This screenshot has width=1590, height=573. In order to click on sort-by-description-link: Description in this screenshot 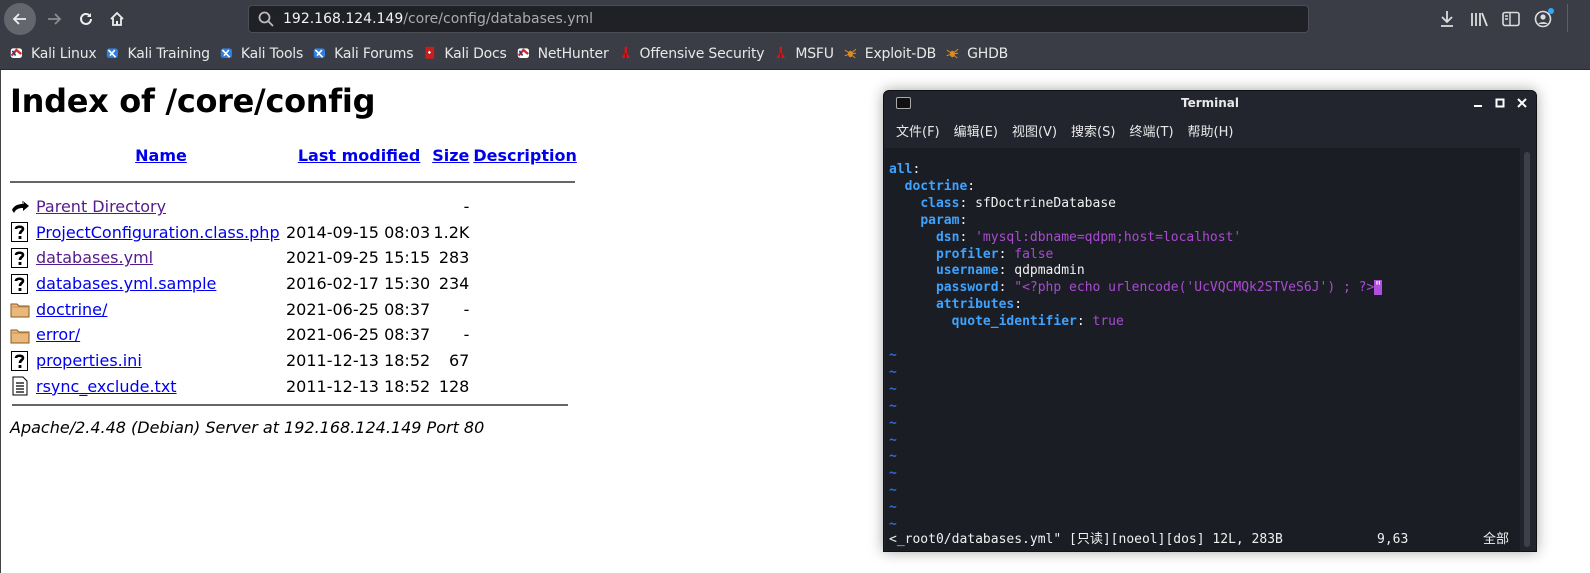, I will do `click(524, 155)`.